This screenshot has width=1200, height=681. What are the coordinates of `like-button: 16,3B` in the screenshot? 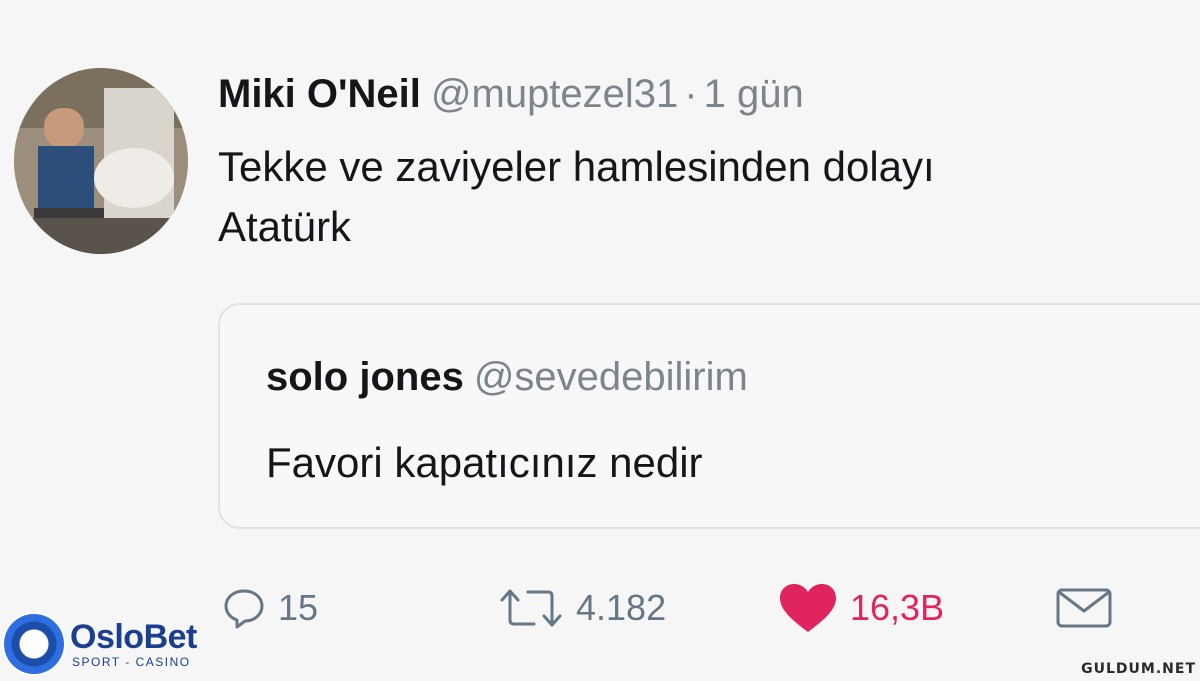 It's located at (861, 608).